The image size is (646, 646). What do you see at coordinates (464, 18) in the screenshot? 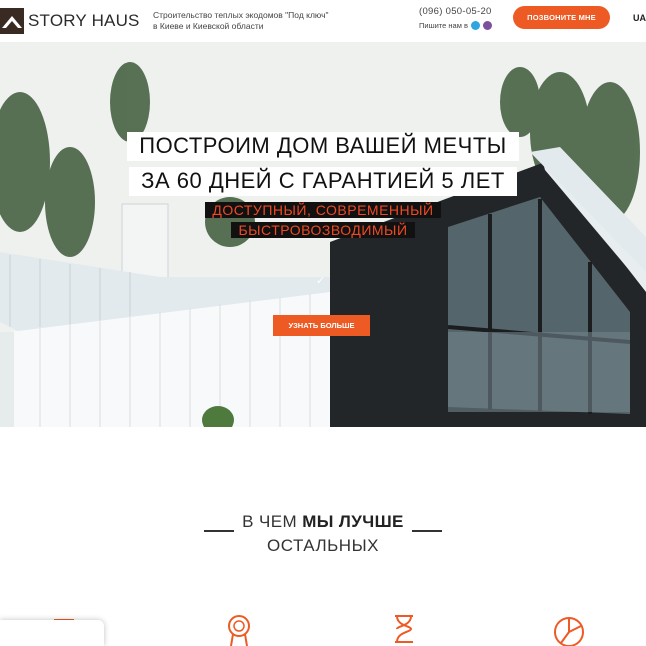
I see `contact-block: (096) 050-05-20 Пишите нам в` at bounding box center [464, 18].